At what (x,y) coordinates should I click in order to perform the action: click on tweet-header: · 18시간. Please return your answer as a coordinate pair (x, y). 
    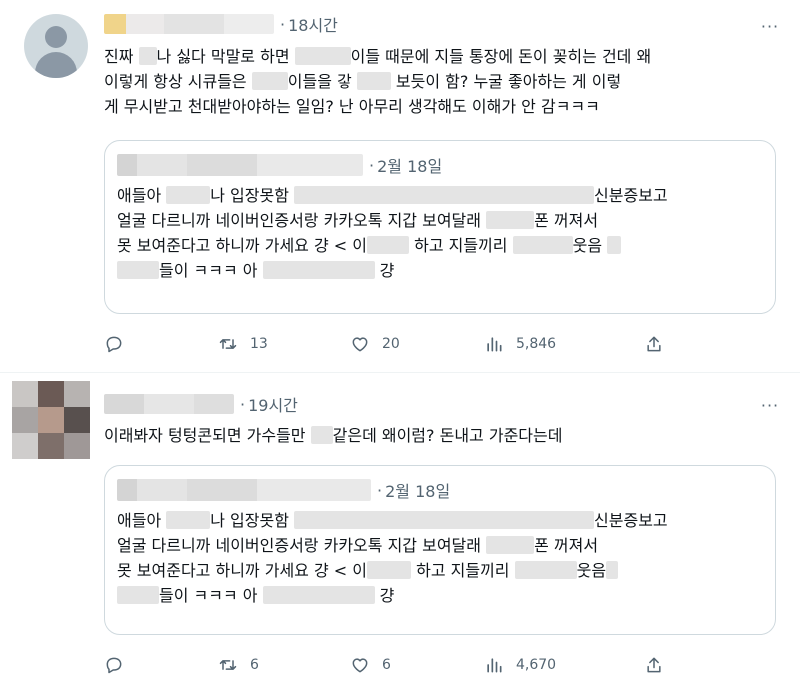
    Looking at the image, I should click on (221, 24).